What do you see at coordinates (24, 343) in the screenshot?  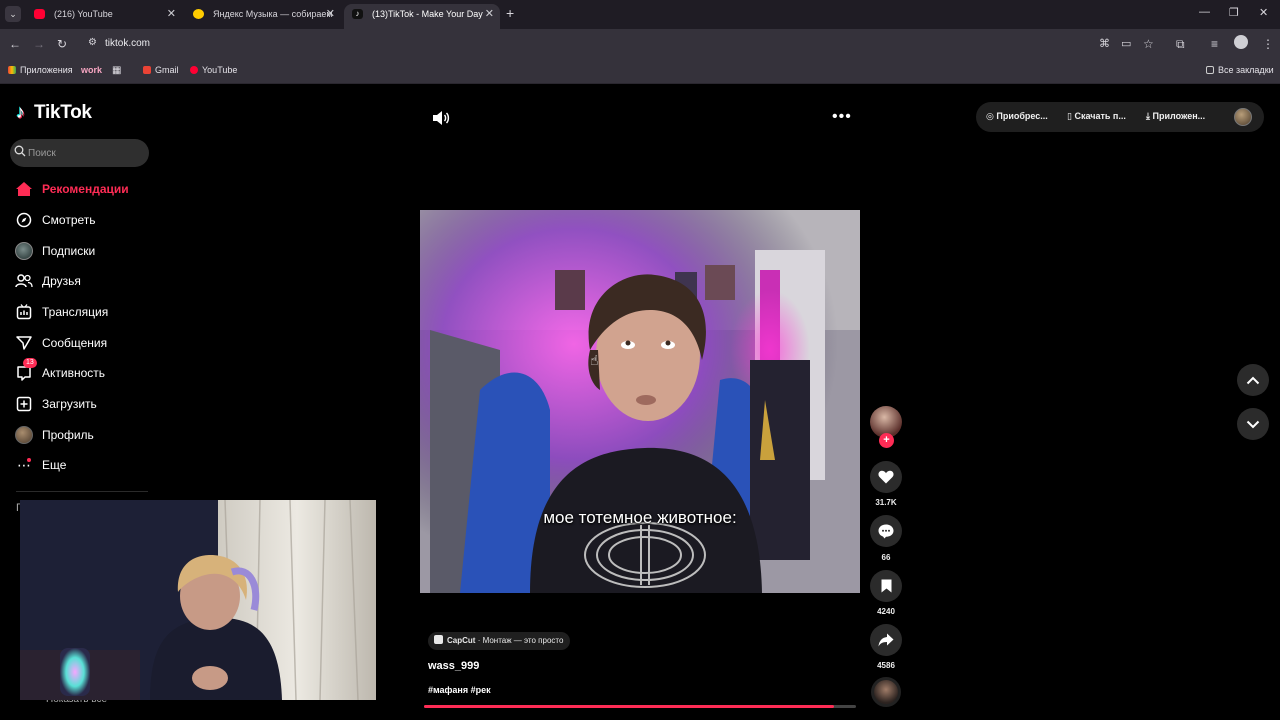 I see `messages-icon` at bounding box center [24, 343].